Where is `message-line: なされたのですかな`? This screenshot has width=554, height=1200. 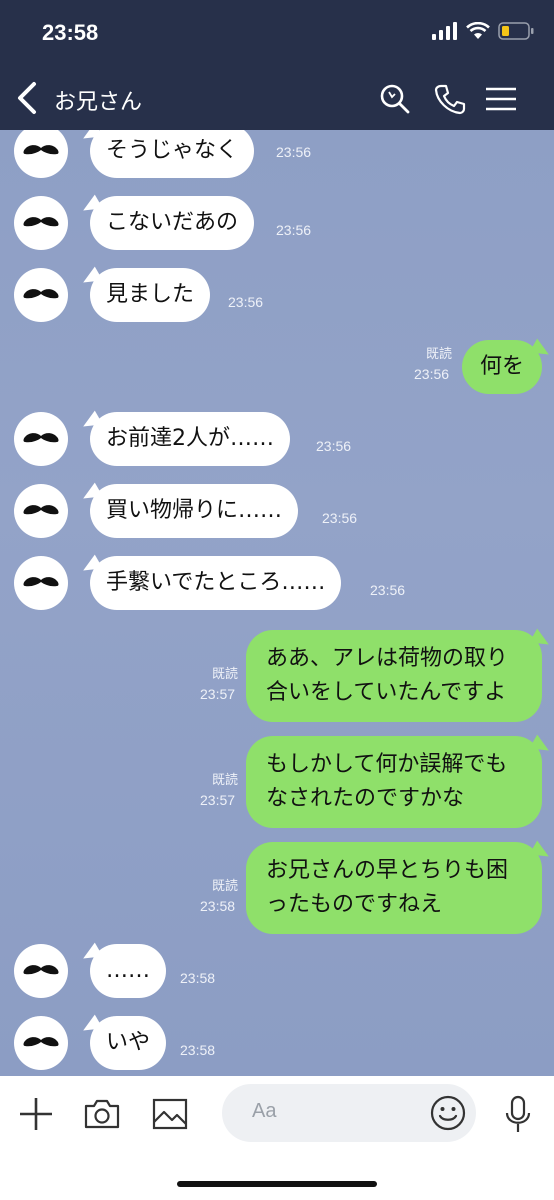
message-line: なされたのですかな is located at coordinates (365, 798).